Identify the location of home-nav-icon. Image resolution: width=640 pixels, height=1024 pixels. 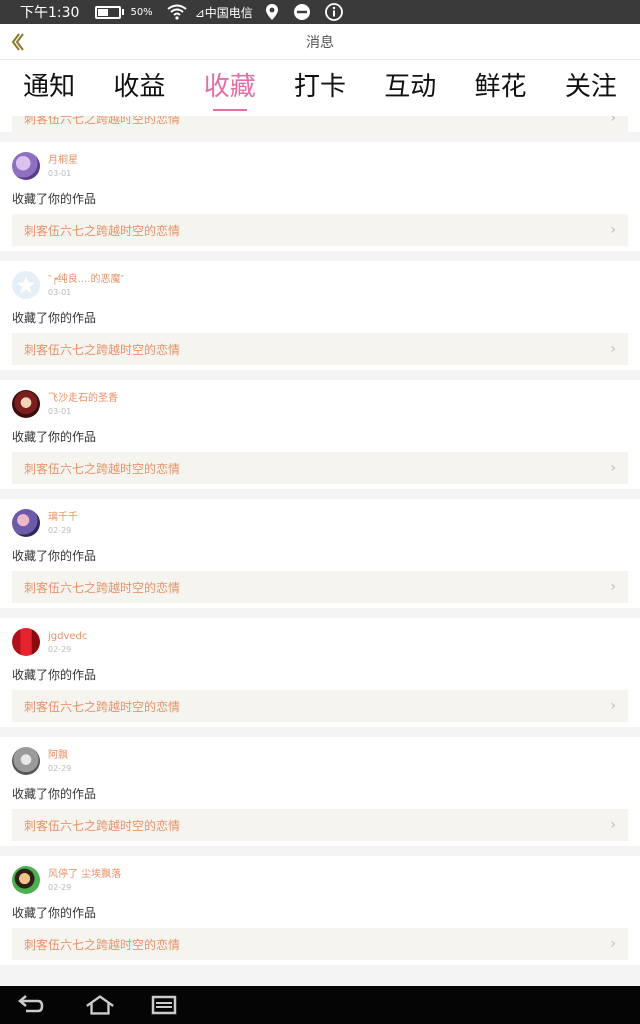
(100, 1005).